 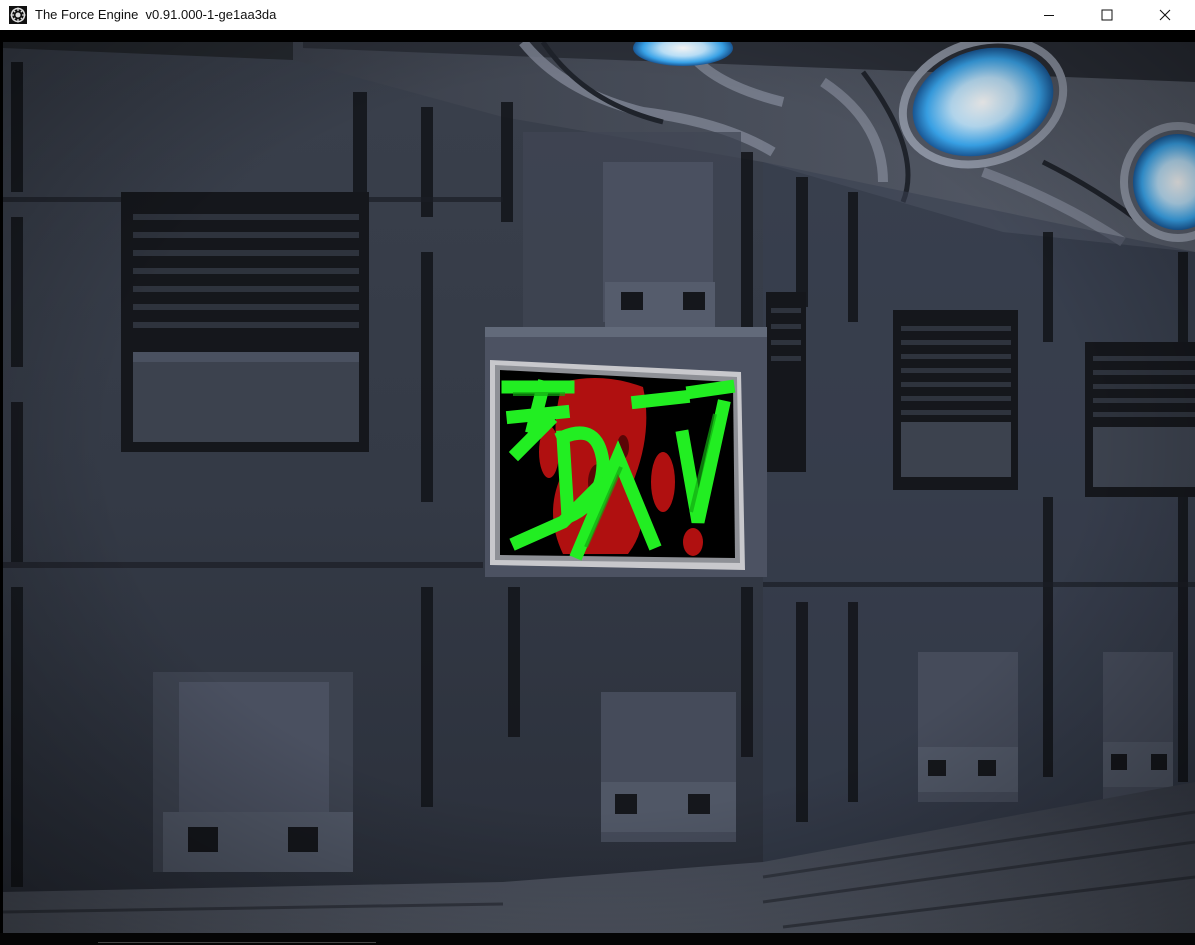 I want to click on tfe-logo-icon, so click(x=18, y=15).